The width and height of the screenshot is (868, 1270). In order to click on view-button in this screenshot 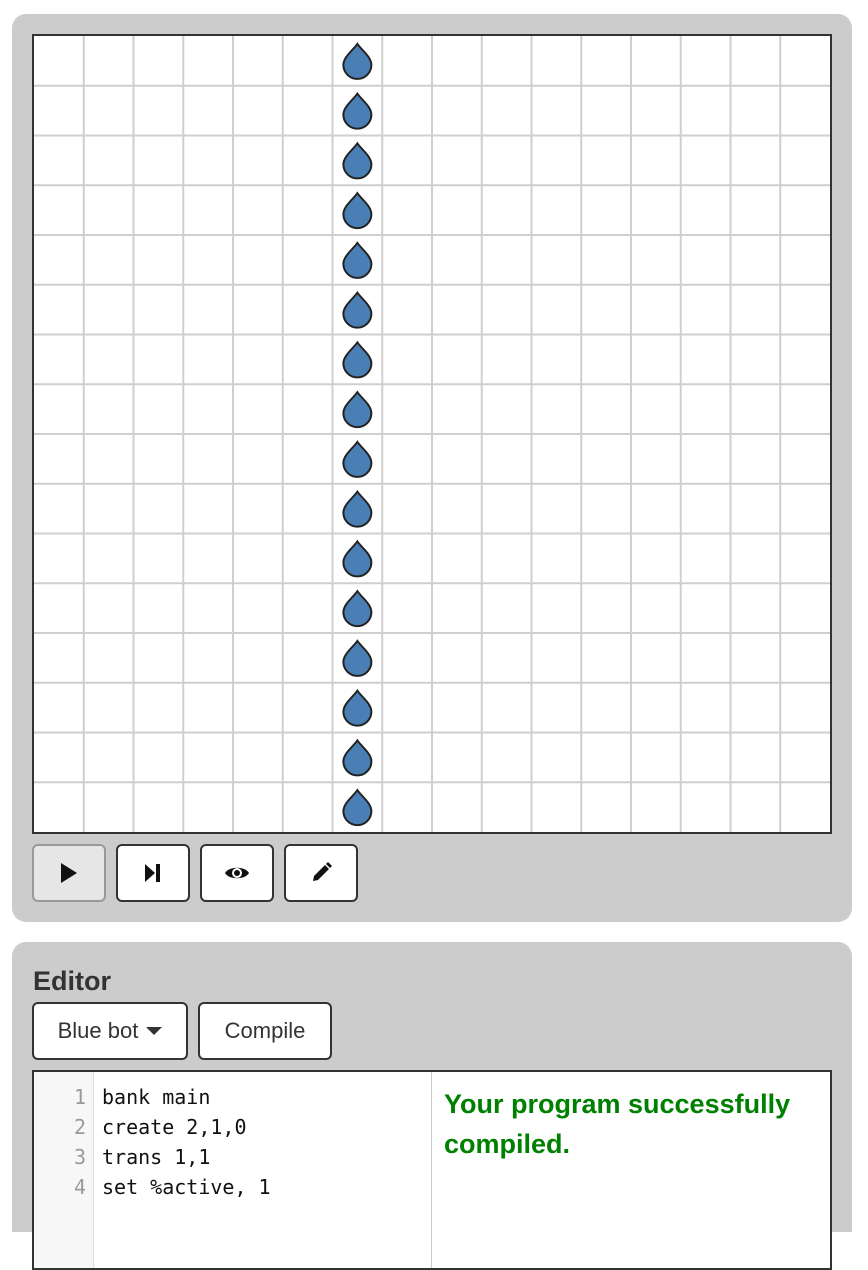, I will do `click(237, 873)`.